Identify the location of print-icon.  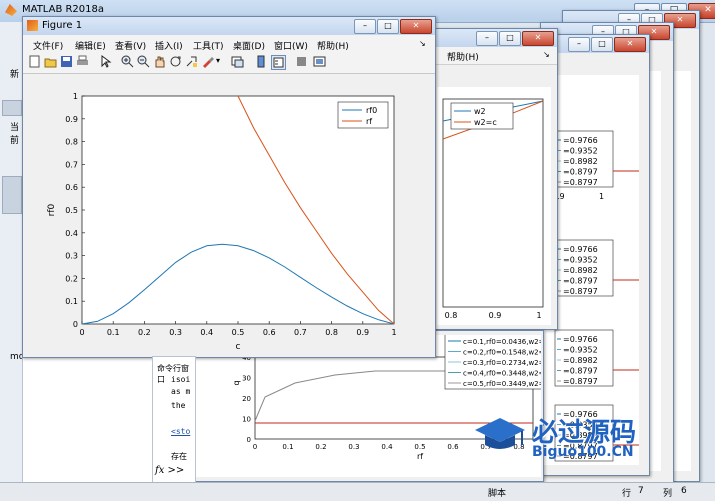
(82, 61).